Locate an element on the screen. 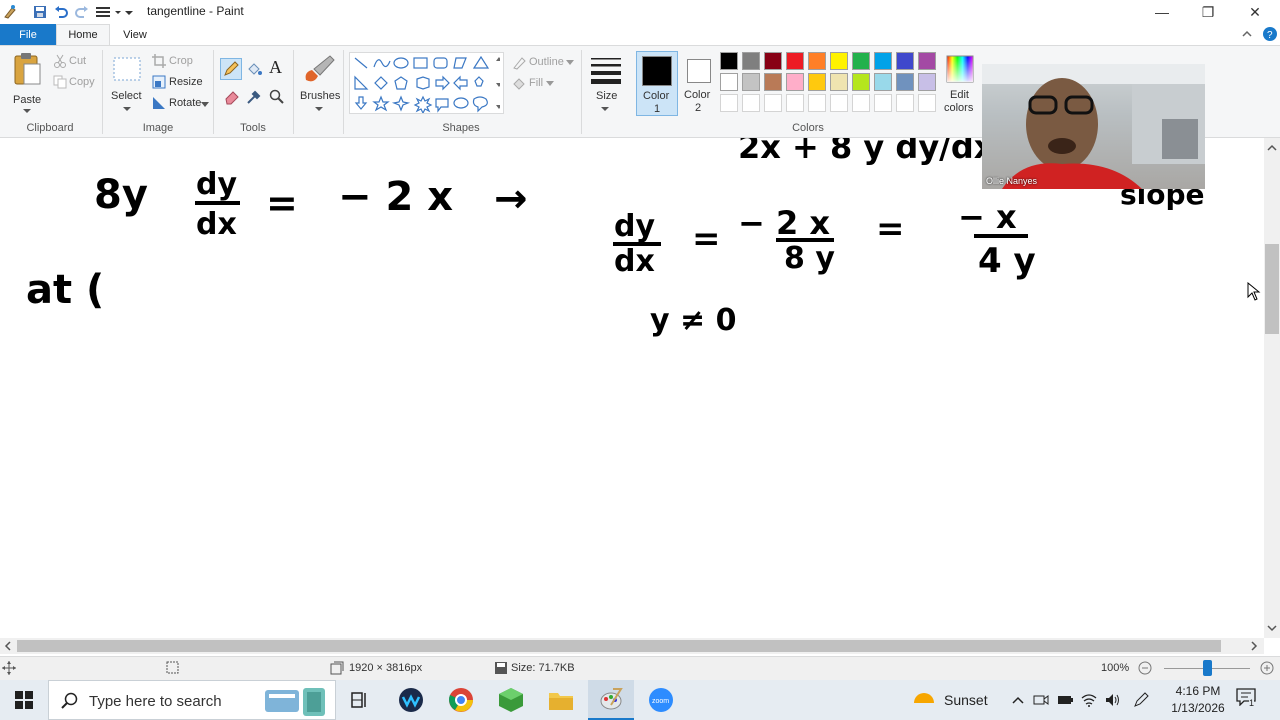  save-icon is located at coordinates (40, 12).